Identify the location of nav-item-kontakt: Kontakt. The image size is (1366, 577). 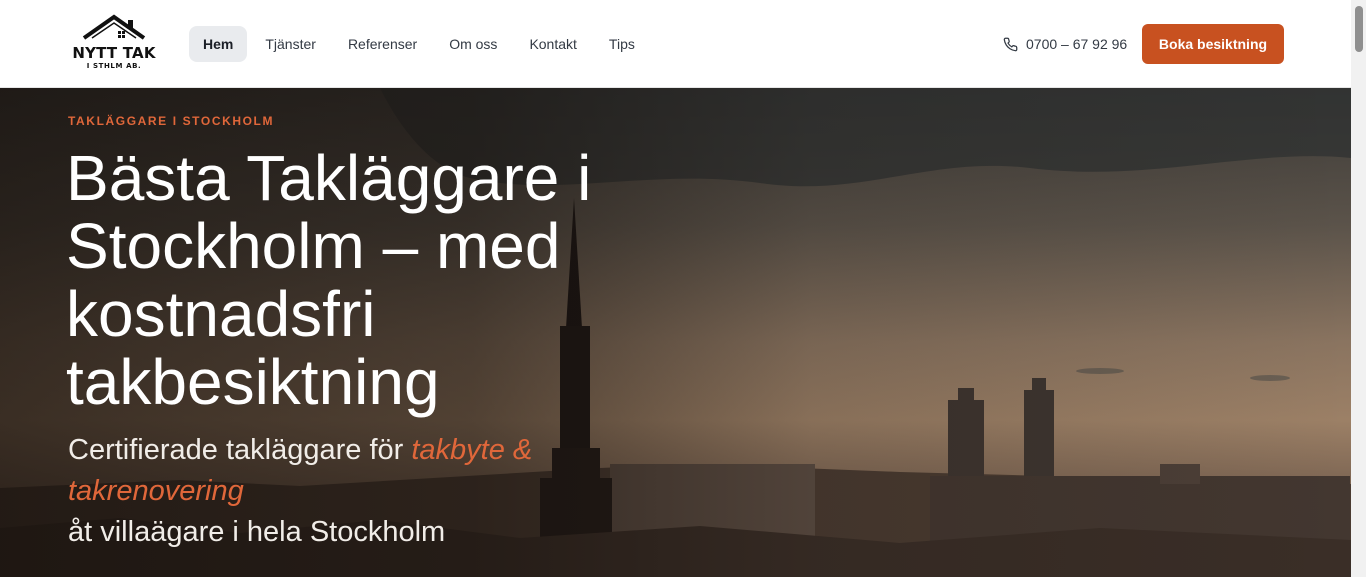
(552, 44).